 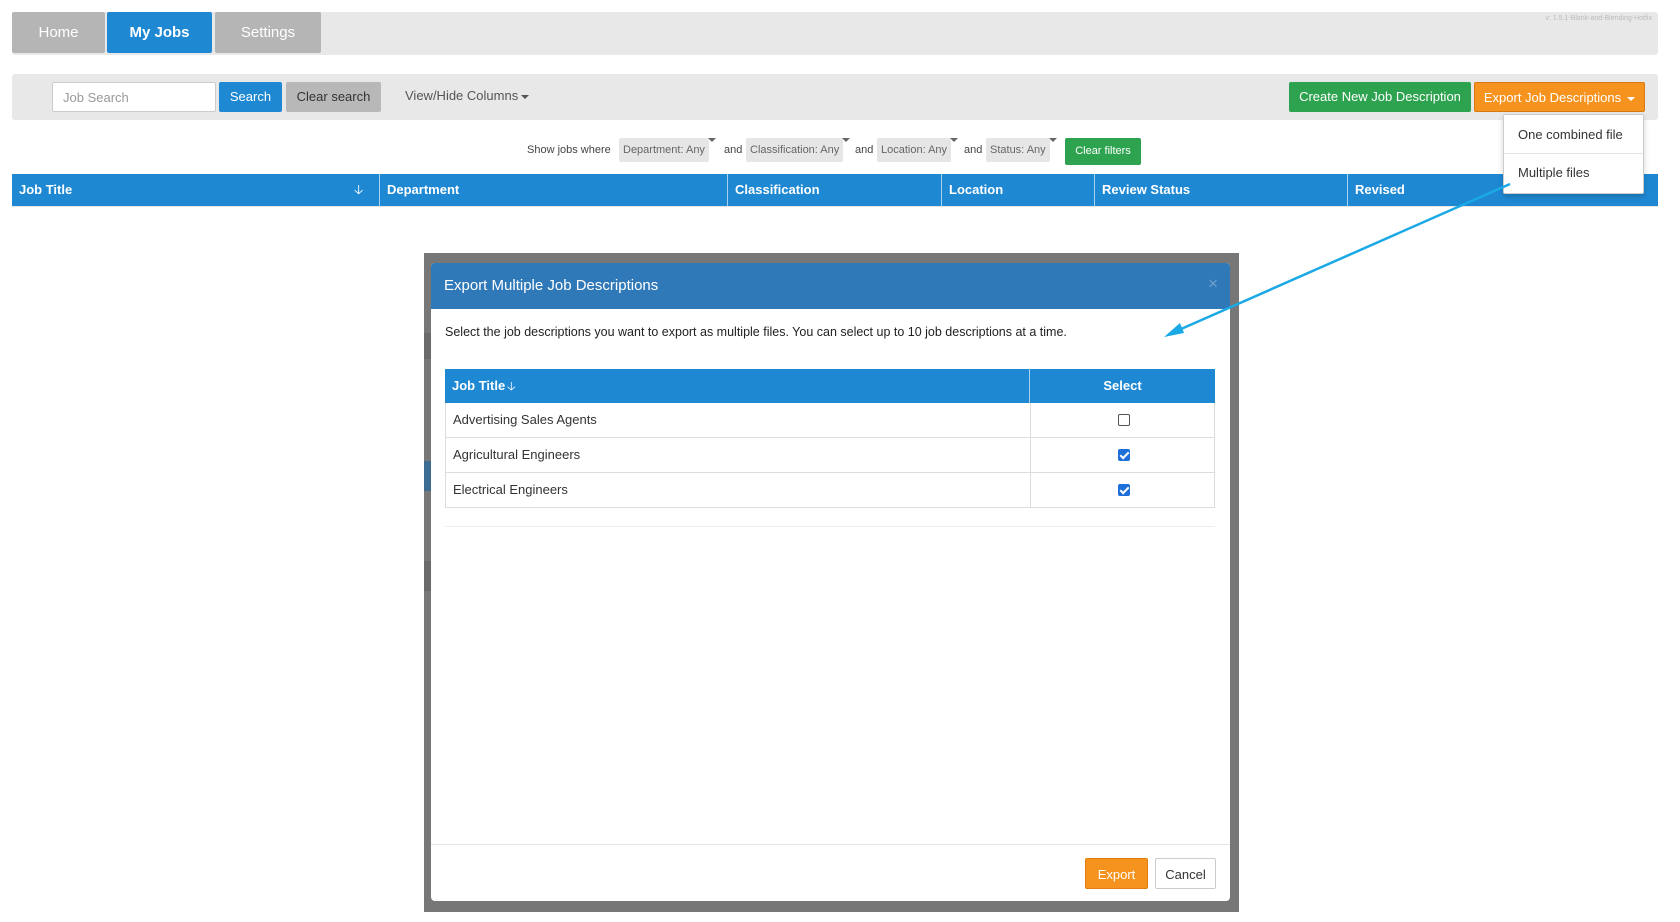 I want to click on table-row: Advertising Sales Agents, so click(x=830, y=420).